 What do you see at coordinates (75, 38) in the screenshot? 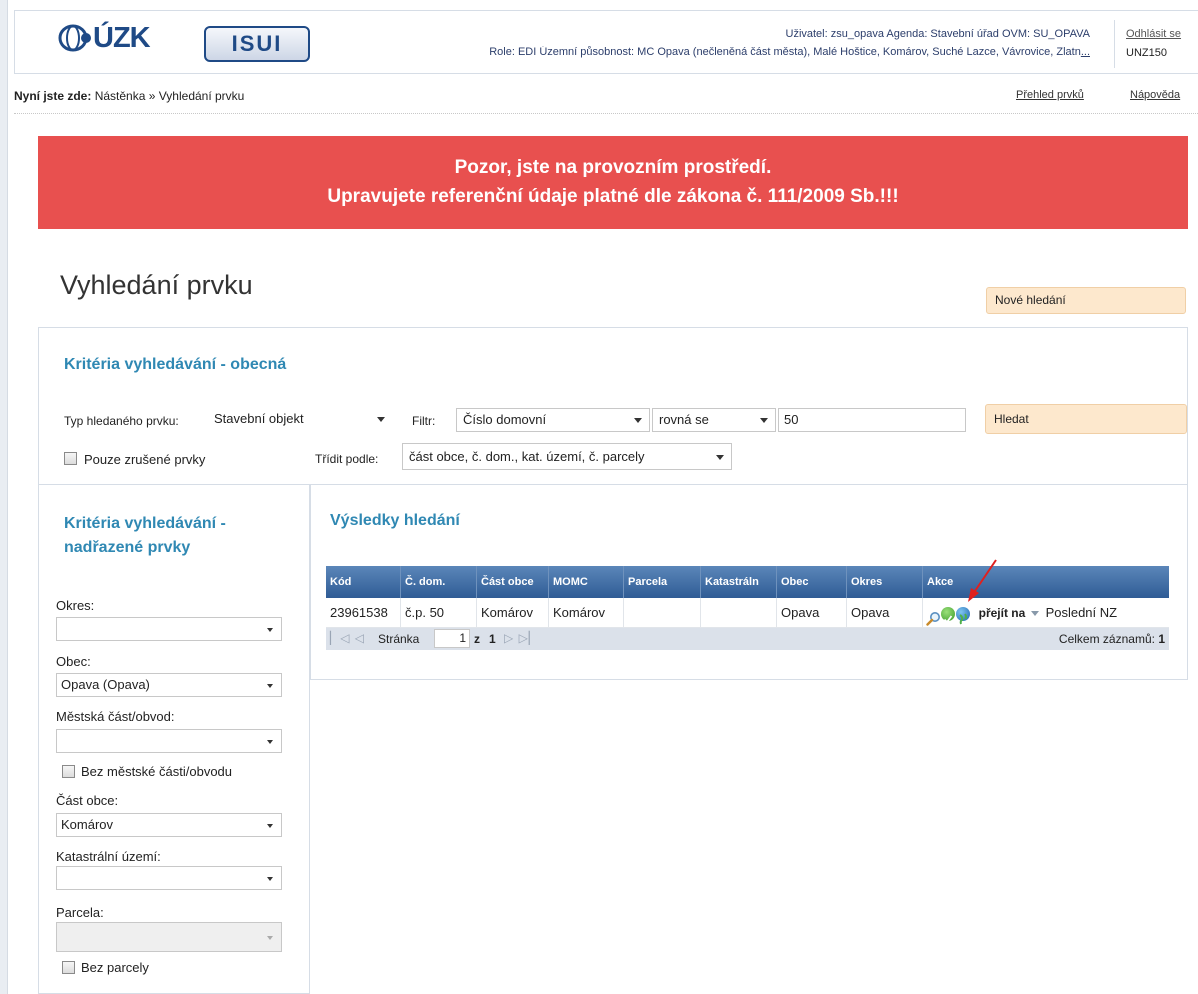
I see `cuzk-logo-icon` at bounding box center [75, 38].